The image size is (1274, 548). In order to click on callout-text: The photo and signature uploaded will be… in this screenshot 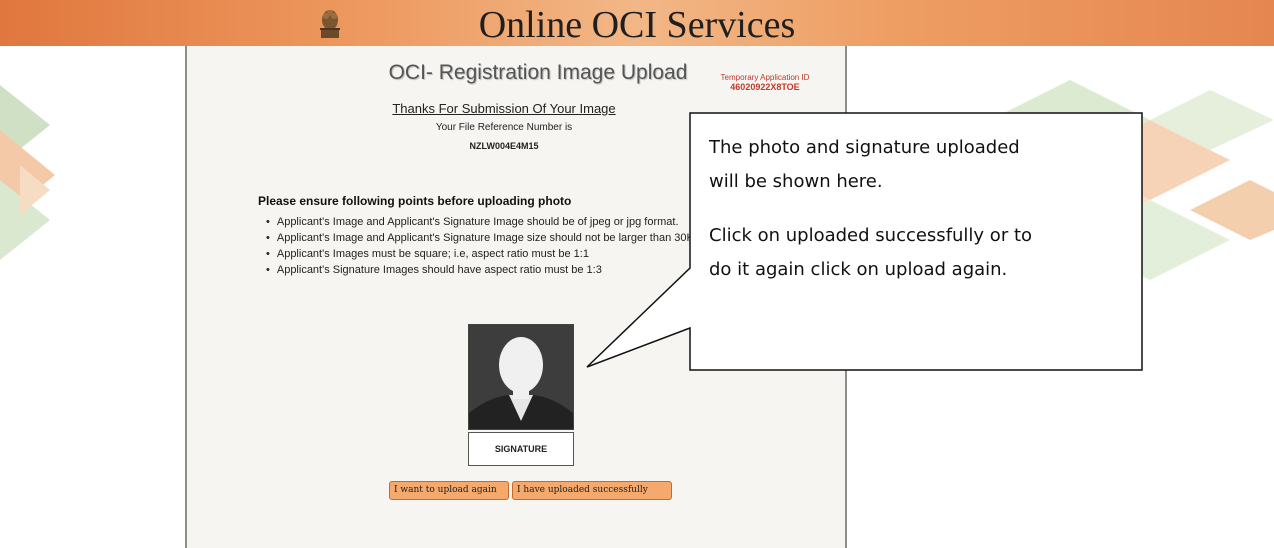, I will do `click(919, 209)`.